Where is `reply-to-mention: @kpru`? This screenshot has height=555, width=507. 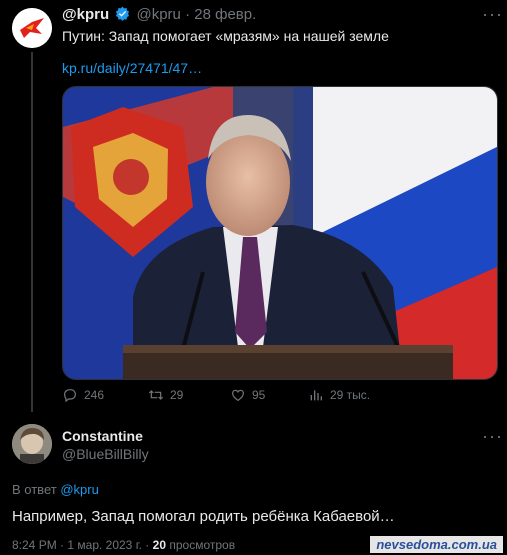
reply-to-mention: @kpru is located at coordinates (79, 489).